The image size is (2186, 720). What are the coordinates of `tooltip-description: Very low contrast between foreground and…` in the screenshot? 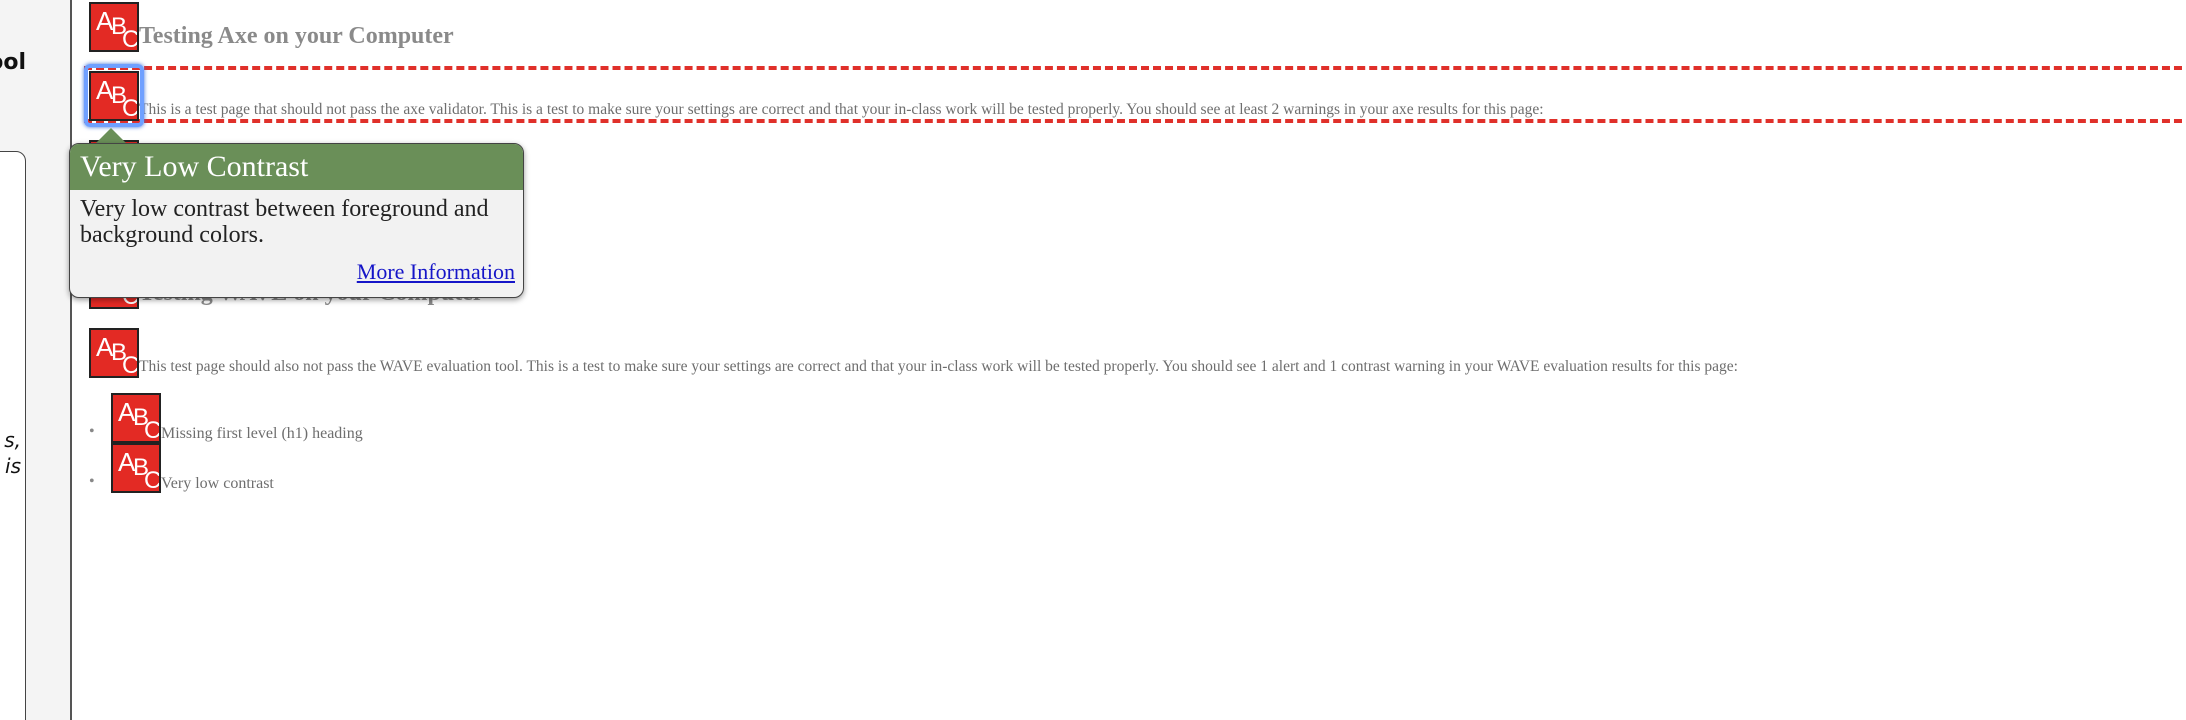 It's located at (284, 222).